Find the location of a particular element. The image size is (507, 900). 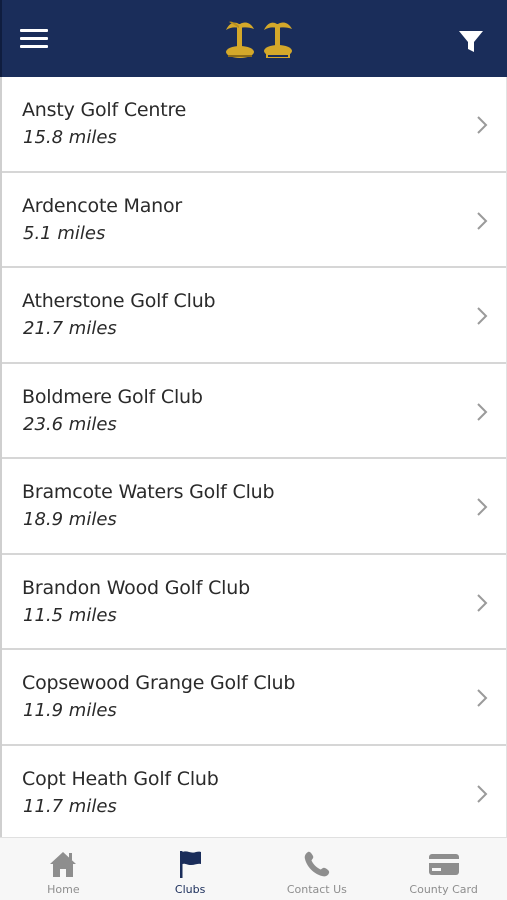

club-distance: 5.1 miles is located at coordinates (64, 233).